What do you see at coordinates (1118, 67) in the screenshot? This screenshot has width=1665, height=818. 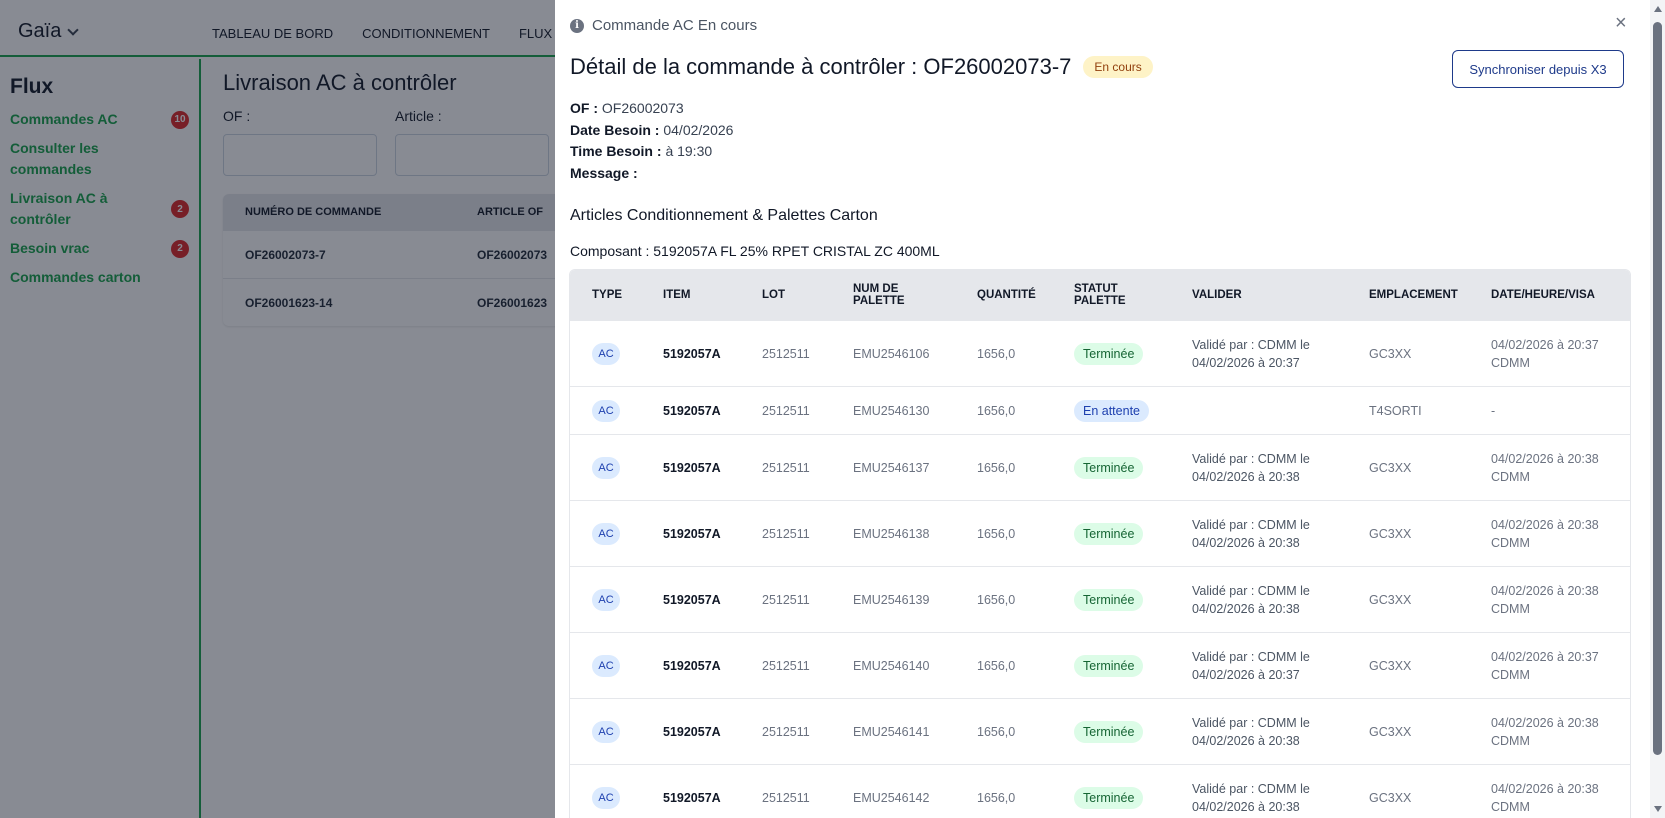 I see `status-badge: En cours` at bounding box center [1118, 67].